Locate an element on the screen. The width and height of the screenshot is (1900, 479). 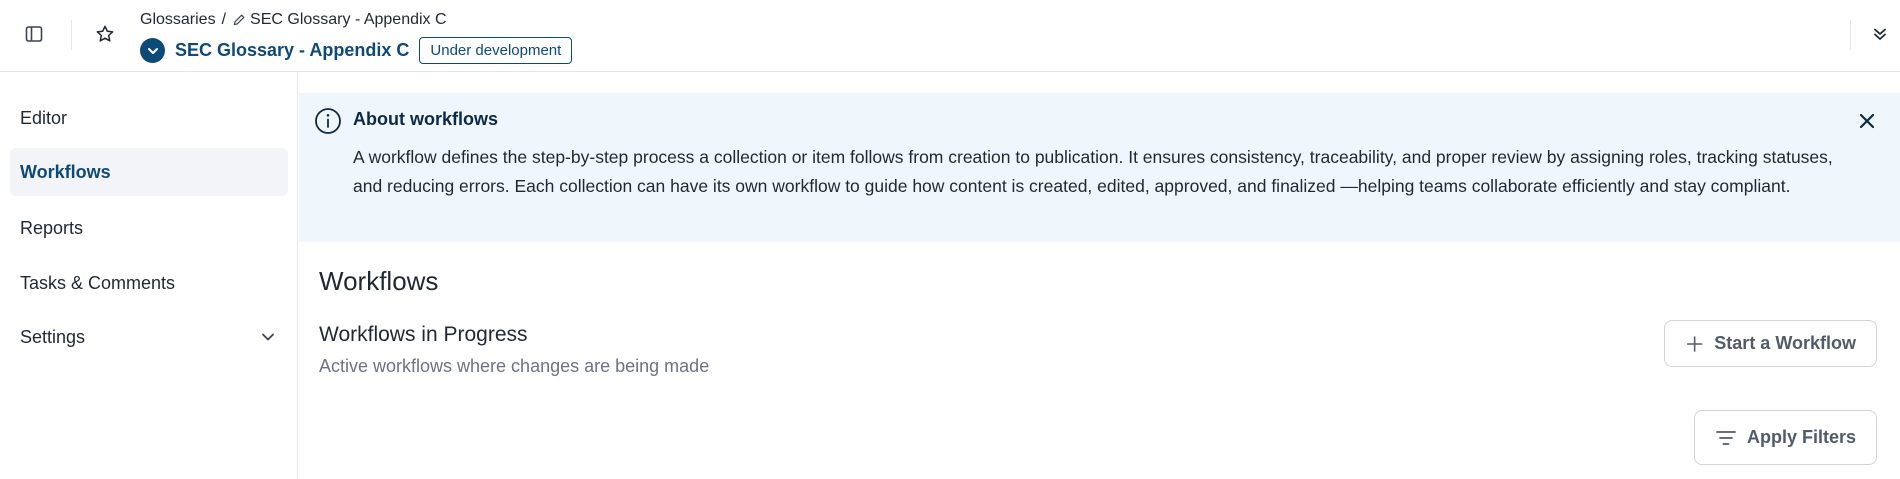
page-header-title: SEC Glossary - Appendix C is located at coordinates (292, 50).